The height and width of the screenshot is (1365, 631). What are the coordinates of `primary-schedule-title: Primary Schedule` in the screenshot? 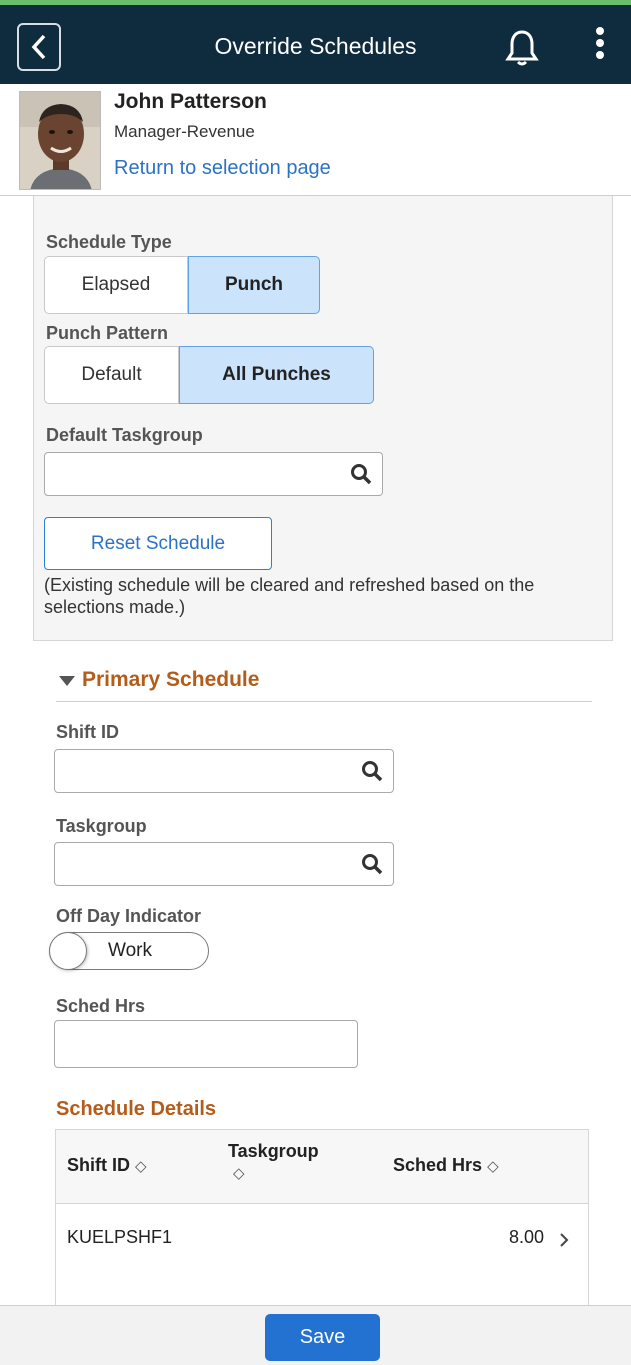 It's located at (171, 679).